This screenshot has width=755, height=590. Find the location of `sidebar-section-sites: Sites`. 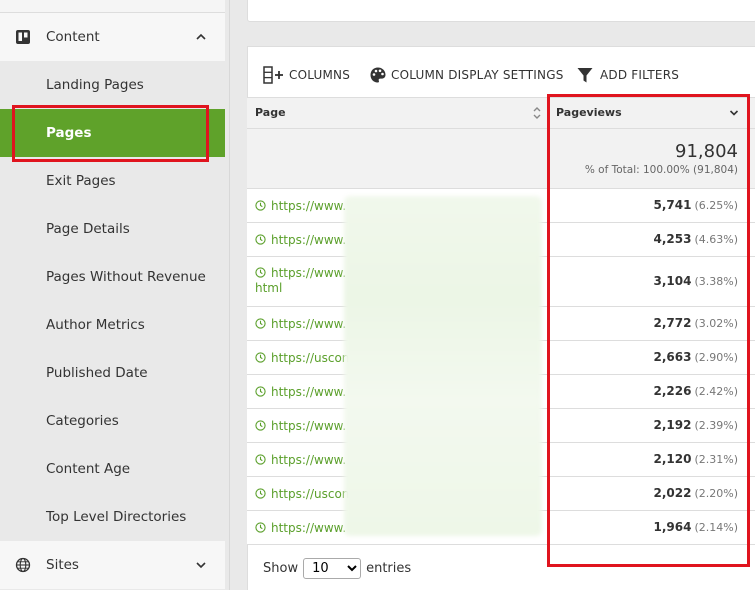

sidebar-section-sites: Sites is located at coordinates (112, 565).